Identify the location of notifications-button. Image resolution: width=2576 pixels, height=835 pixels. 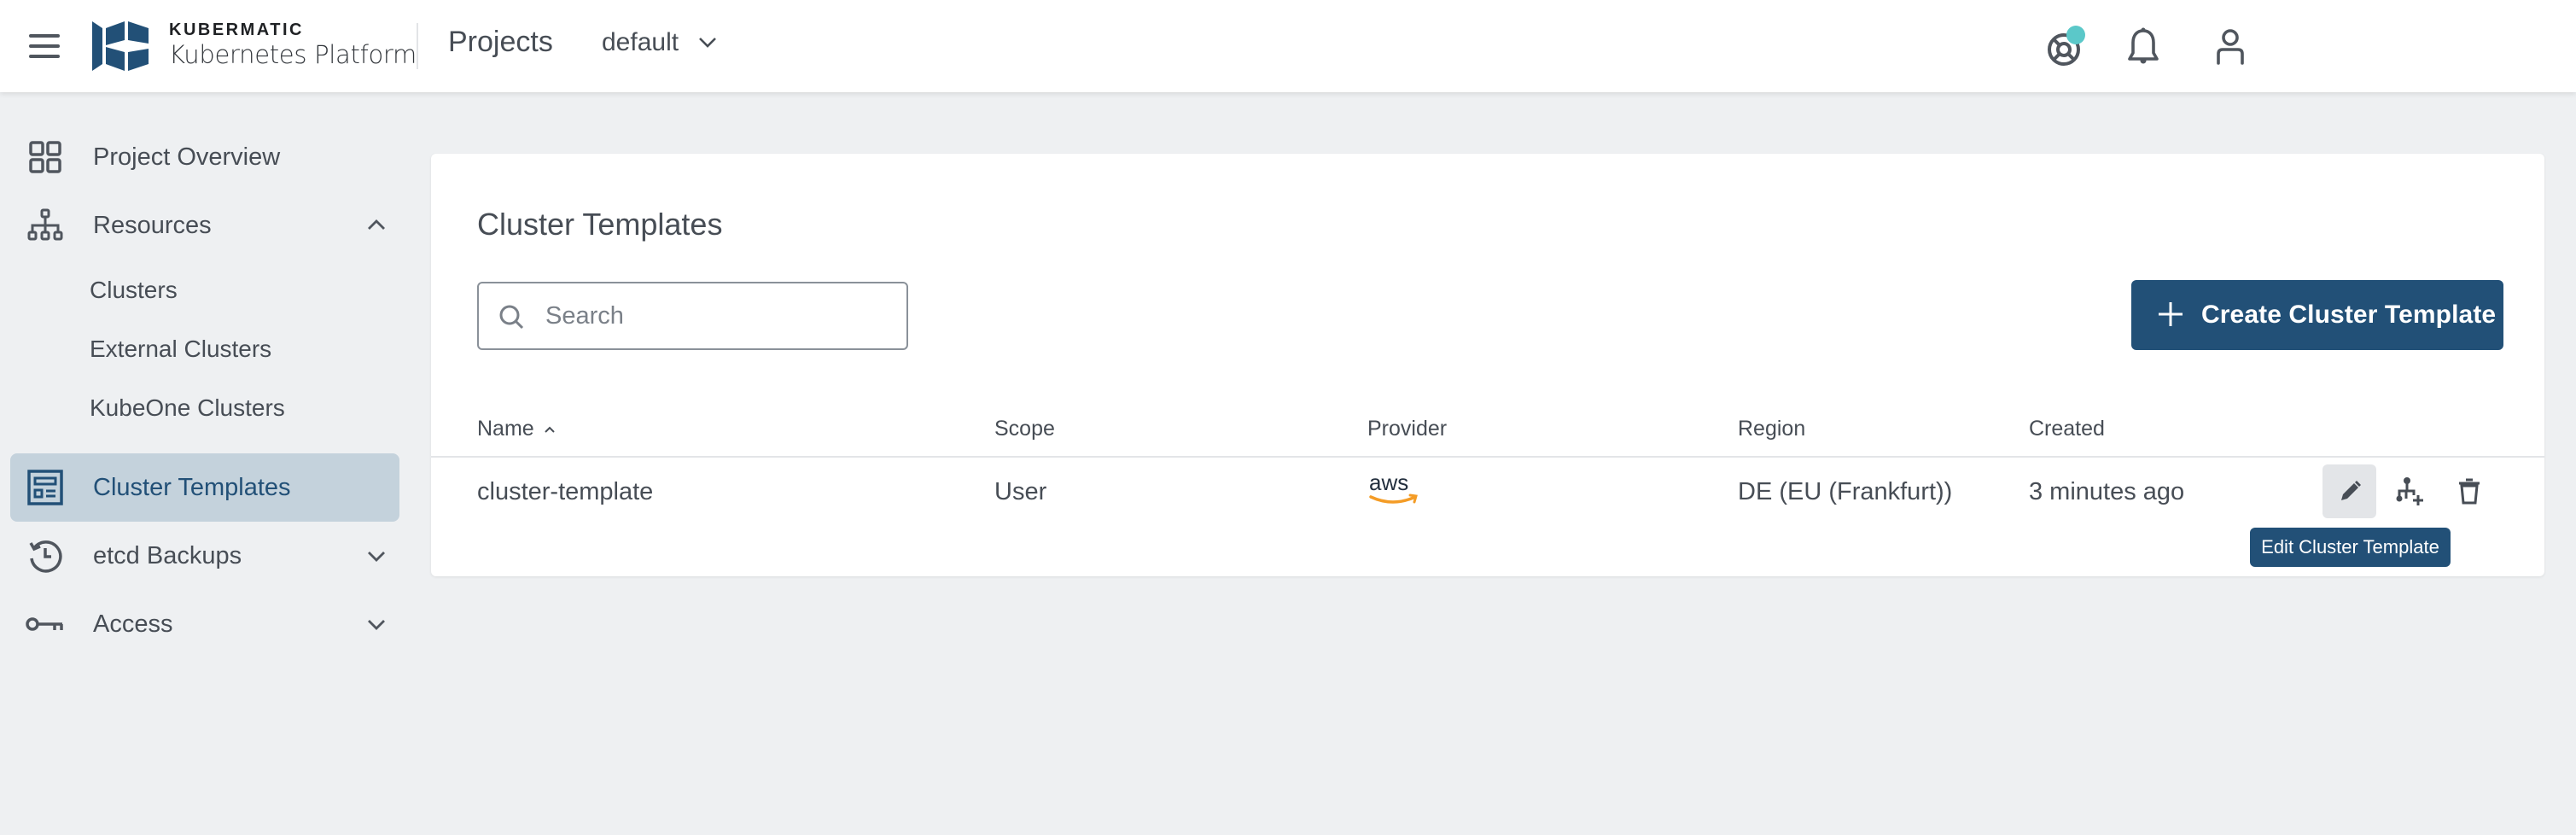
(2143, 47).